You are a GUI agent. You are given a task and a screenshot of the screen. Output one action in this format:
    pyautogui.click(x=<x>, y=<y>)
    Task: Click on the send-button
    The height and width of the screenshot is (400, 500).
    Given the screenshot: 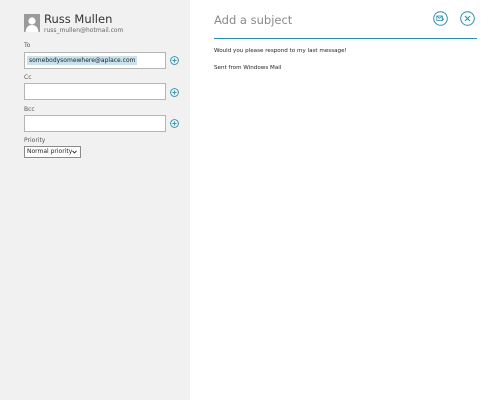 What is the action you would take?
    pyautogui.click(x=440, y=18)
    